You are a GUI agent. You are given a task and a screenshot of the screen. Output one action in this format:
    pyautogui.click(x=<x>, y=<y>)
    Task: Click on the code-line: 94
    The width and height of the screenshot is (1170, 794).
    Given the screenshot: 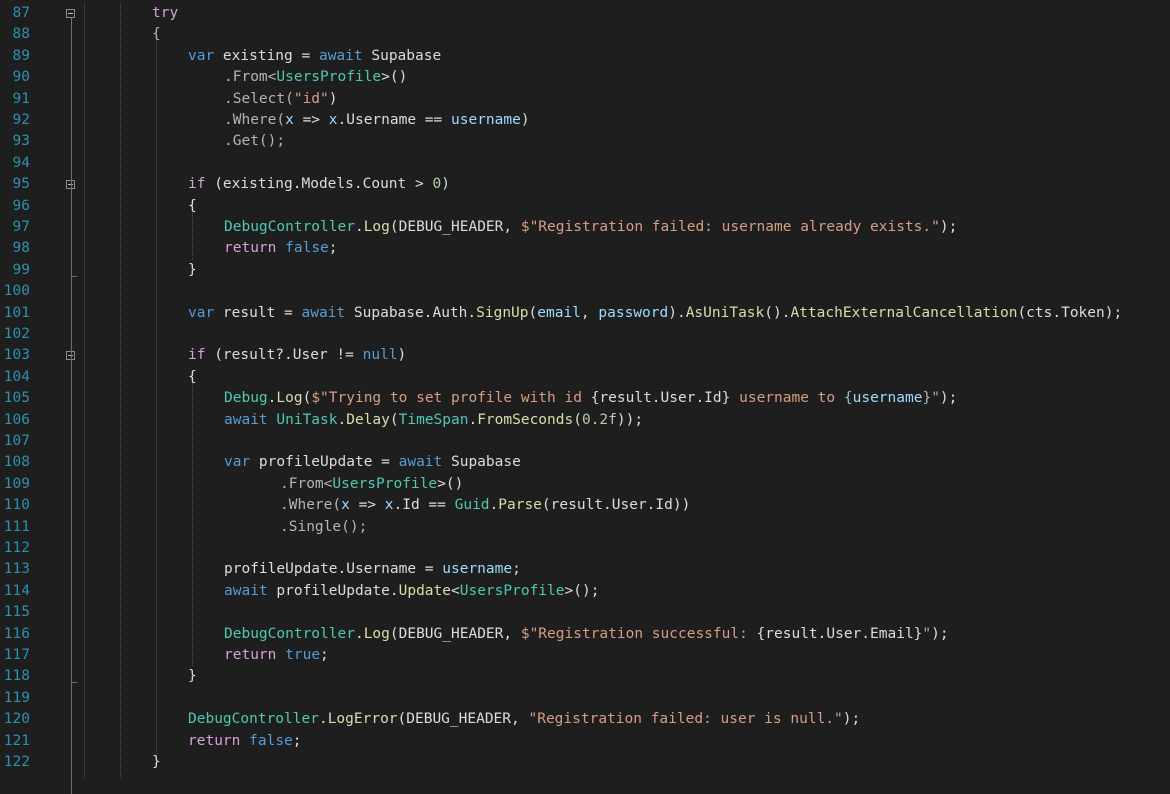 What is the action you would take?
    pyautogui.click(x=585, y=163)
    